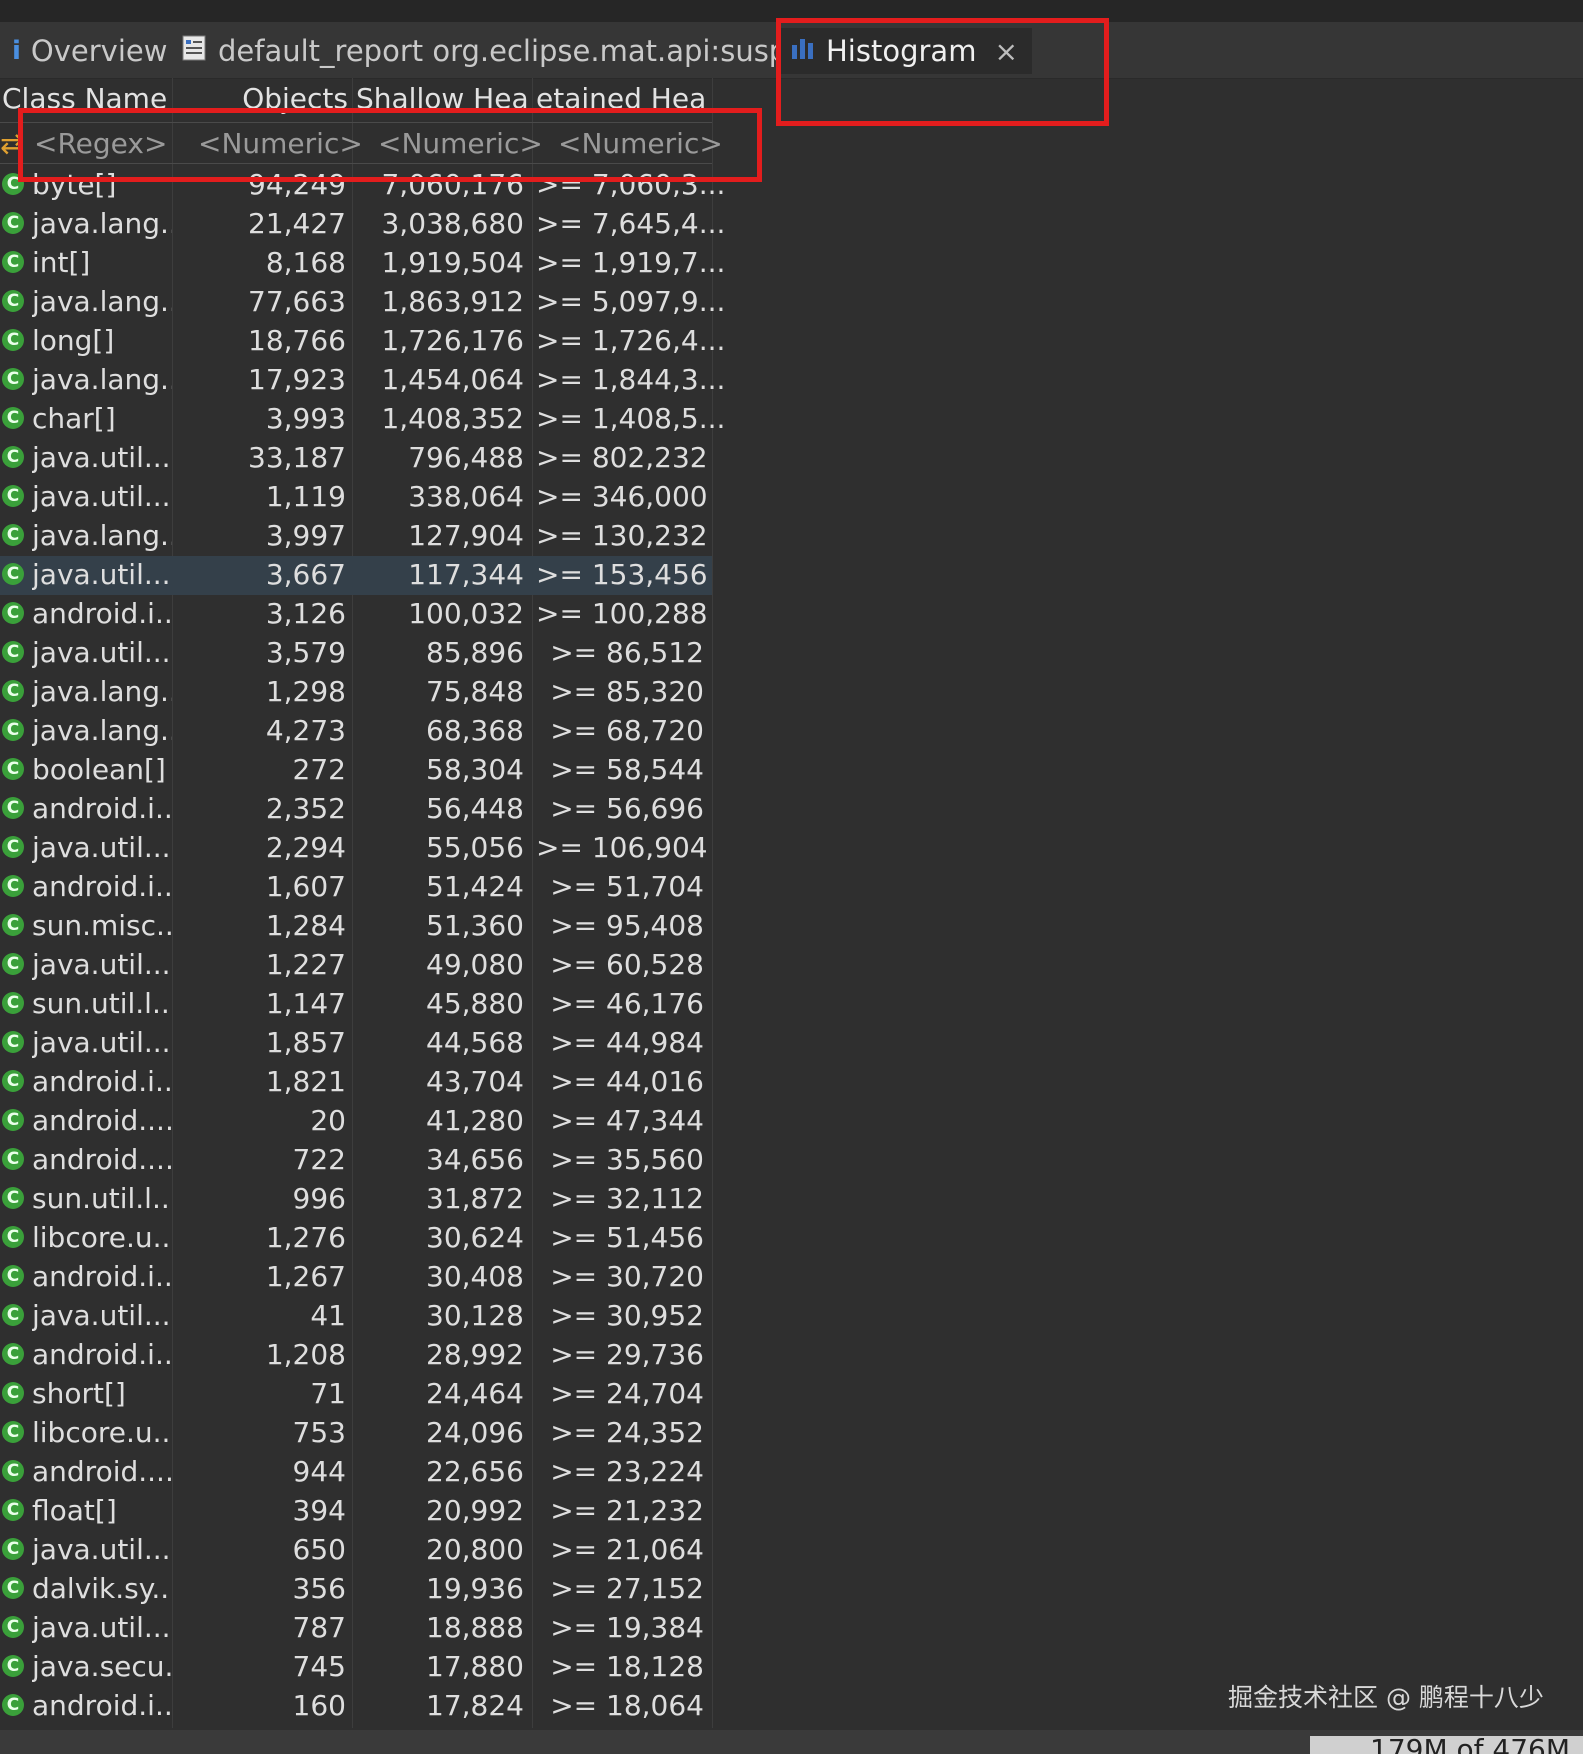  I want to click on cell-shallow-heap: 30,128, so click(475, 1315).